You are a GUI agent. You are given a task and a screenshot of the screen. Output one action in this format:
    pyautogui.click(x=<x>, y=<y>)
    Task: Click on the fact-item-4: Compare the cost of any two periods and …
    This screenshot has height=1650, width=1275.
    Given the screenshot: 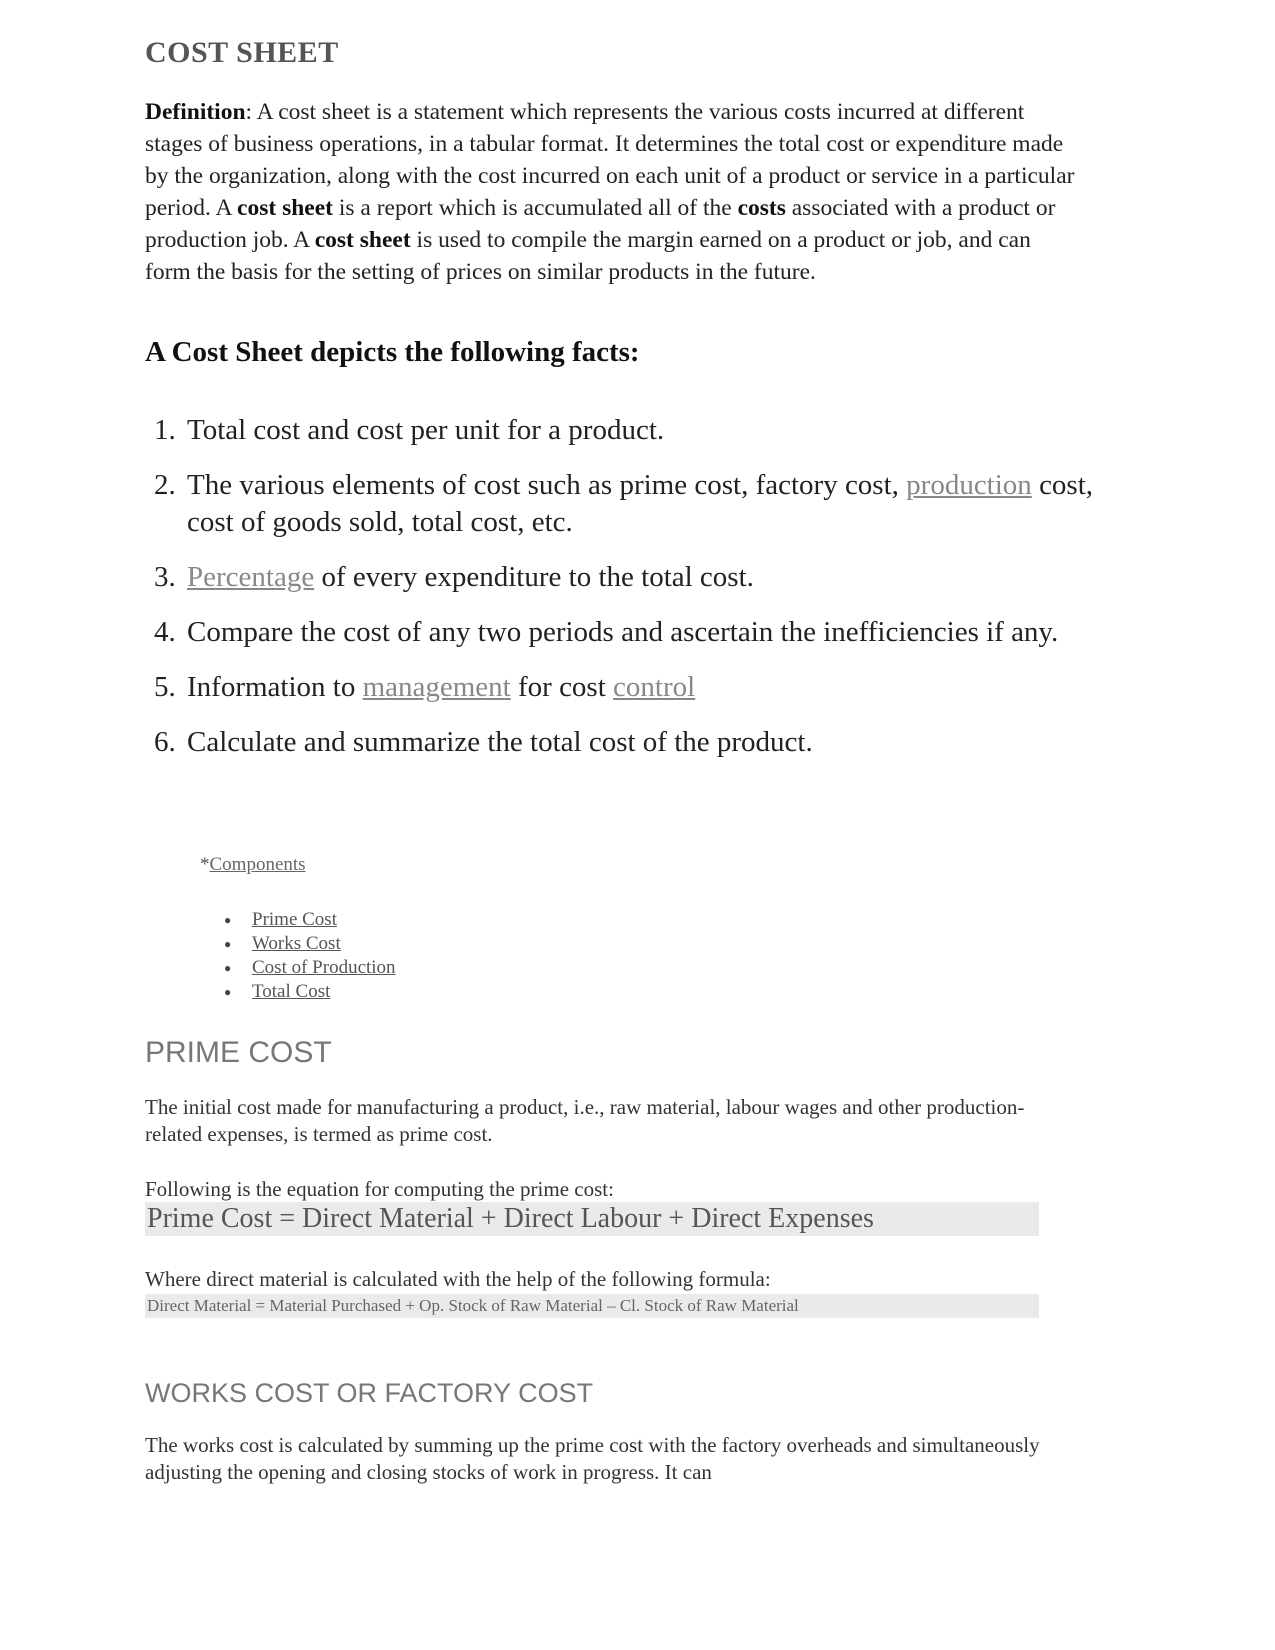 What is the action you would take?
    pyautogui.click(x=648, y=632)
    